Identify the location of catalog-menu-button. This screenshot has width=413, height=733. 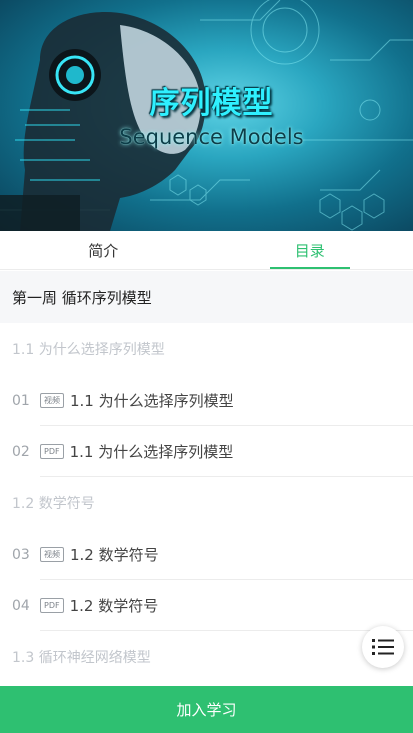
(383, 647).